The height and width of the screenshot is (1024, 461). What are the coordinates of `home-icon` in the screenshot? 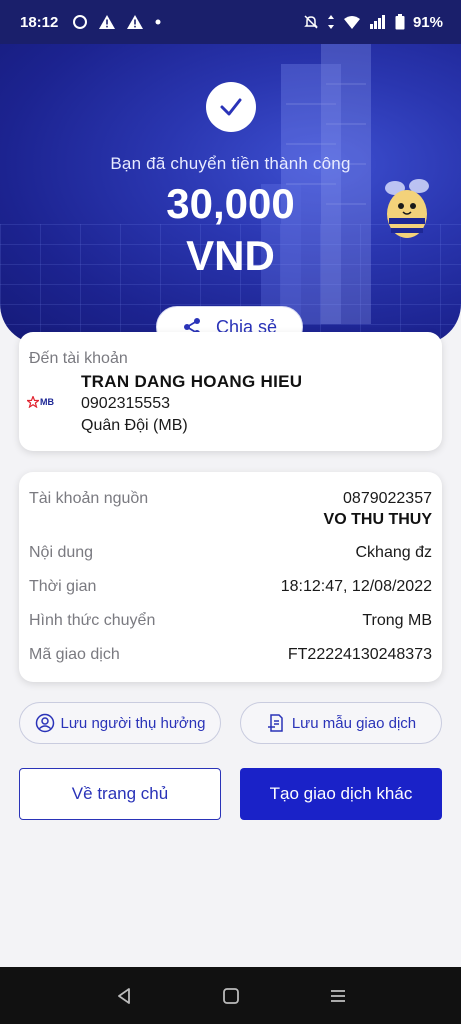 It's located at (231, 996).